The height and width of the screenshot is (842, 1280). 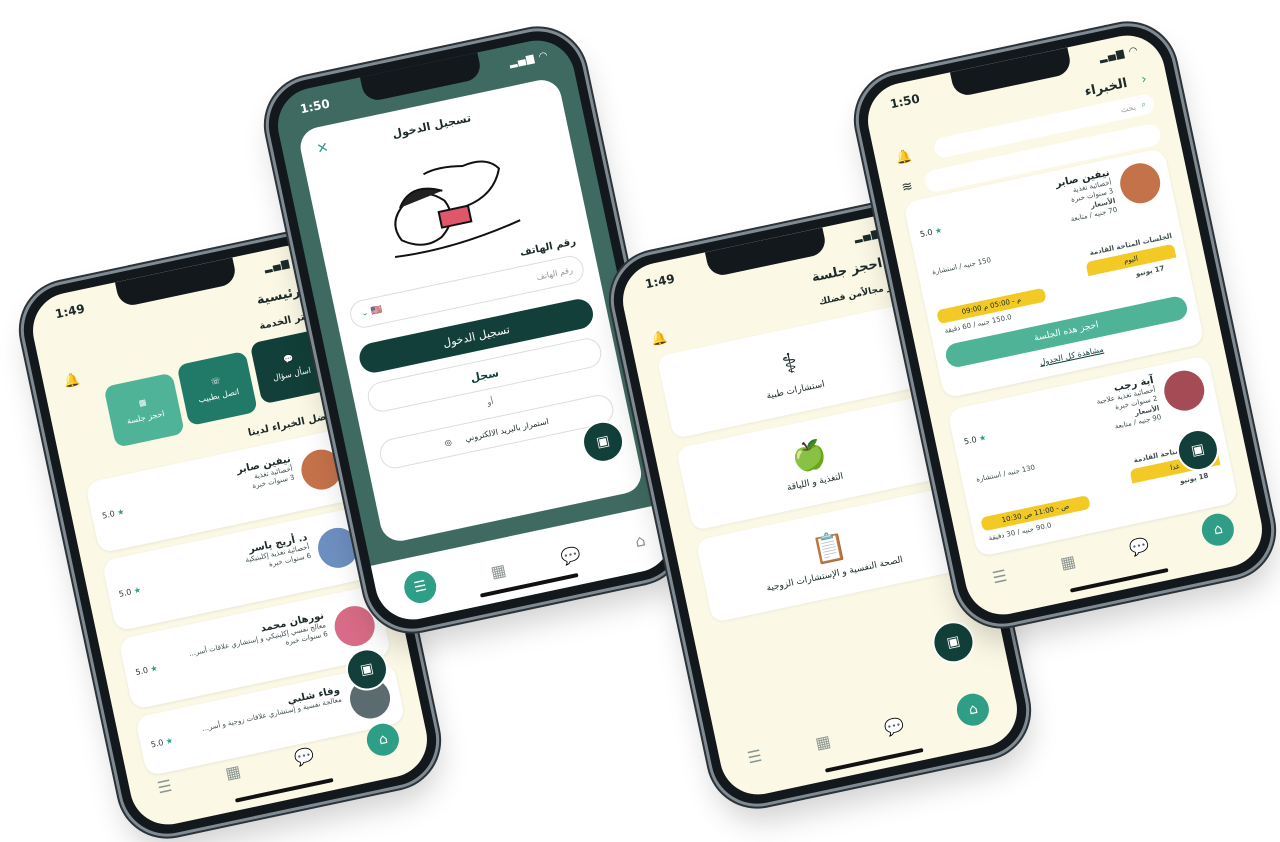 I want to click on back-icon: ›, so click(x=1144, y=80).